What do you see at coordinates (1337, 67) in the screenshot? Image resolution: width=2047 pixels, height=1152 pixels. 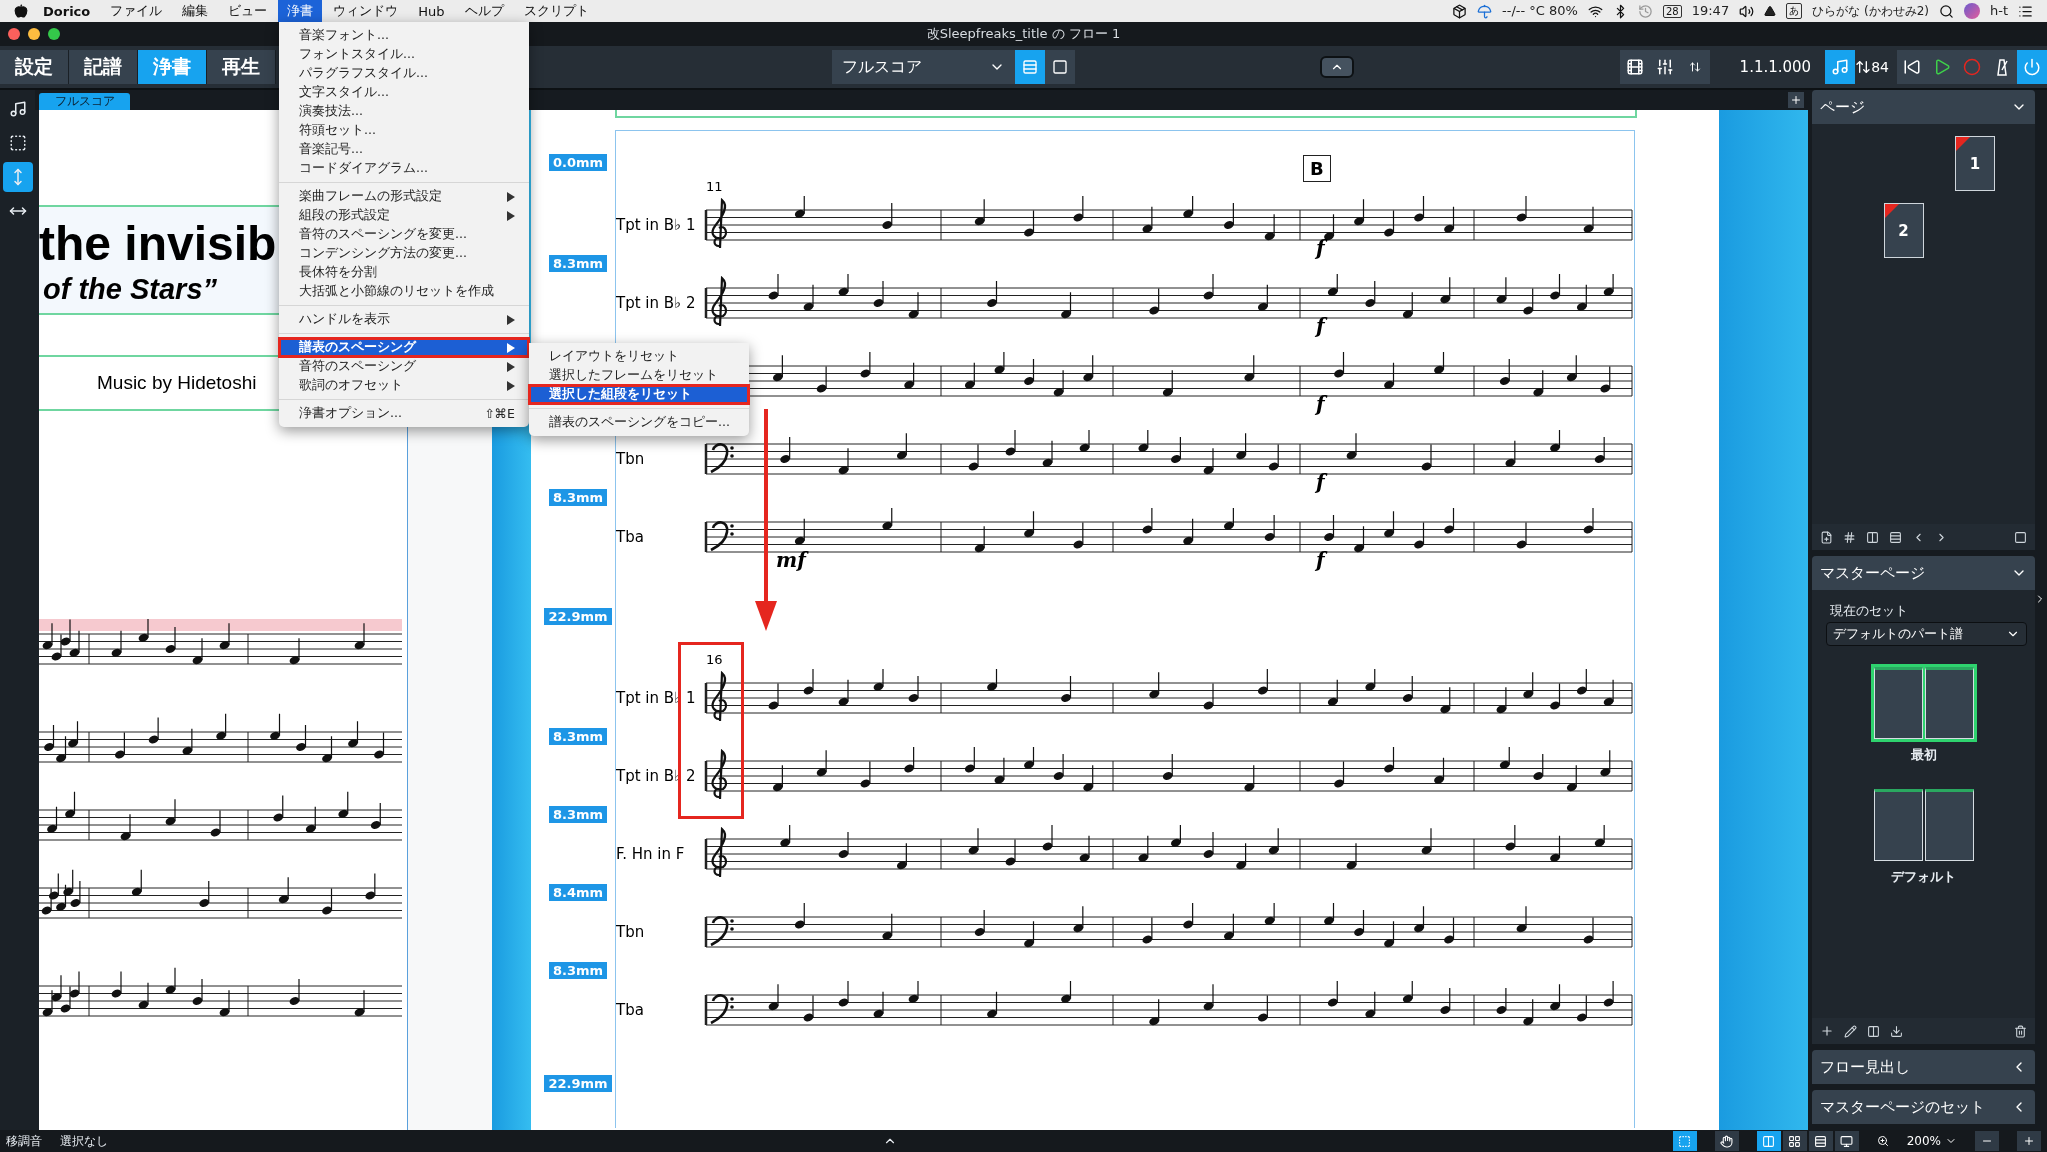 I see `expand-button` at bounding box center [1337, 67].